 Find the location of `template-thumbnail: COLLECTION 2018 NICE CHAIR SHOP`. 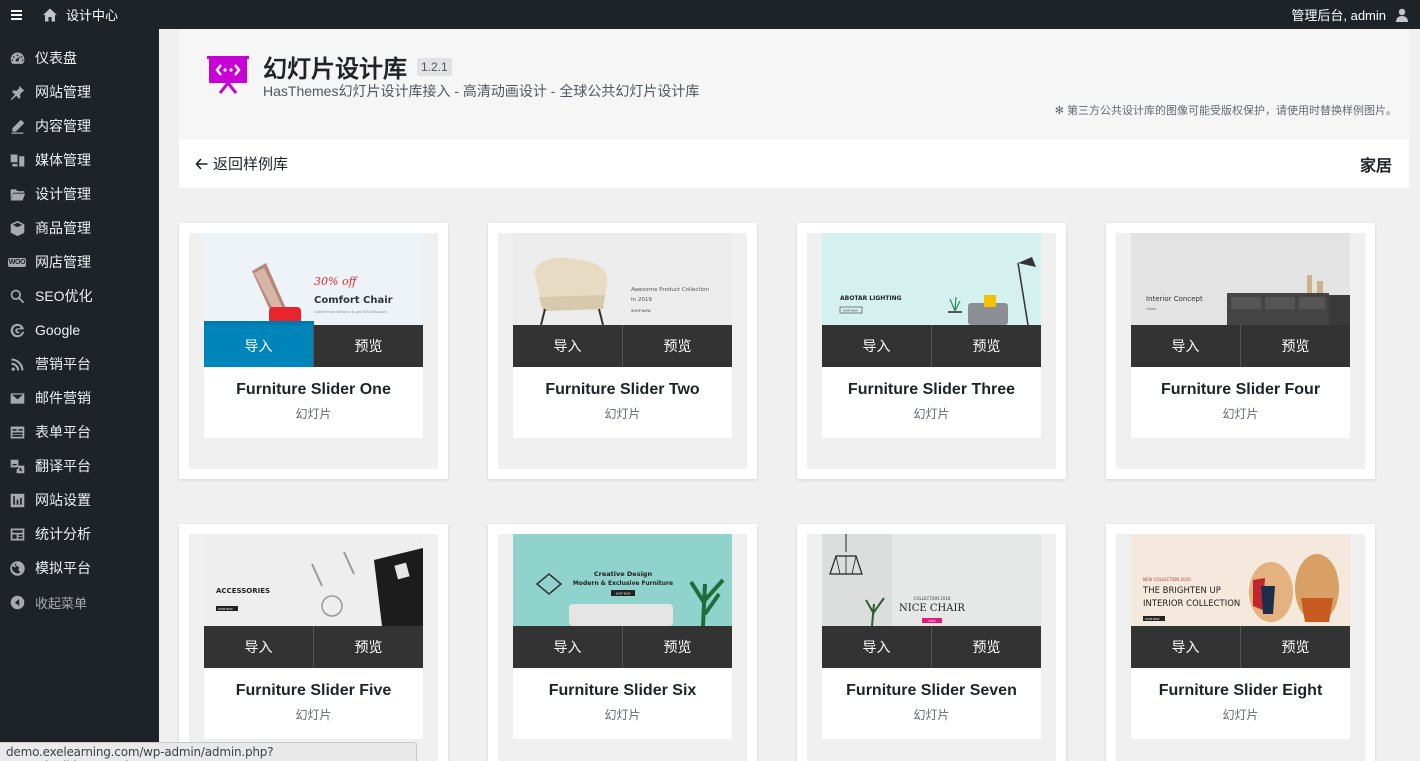

template-thumbnail: COLLECTION 2018 NICE CHAIR SHOP is located at coordinates (931, 580).